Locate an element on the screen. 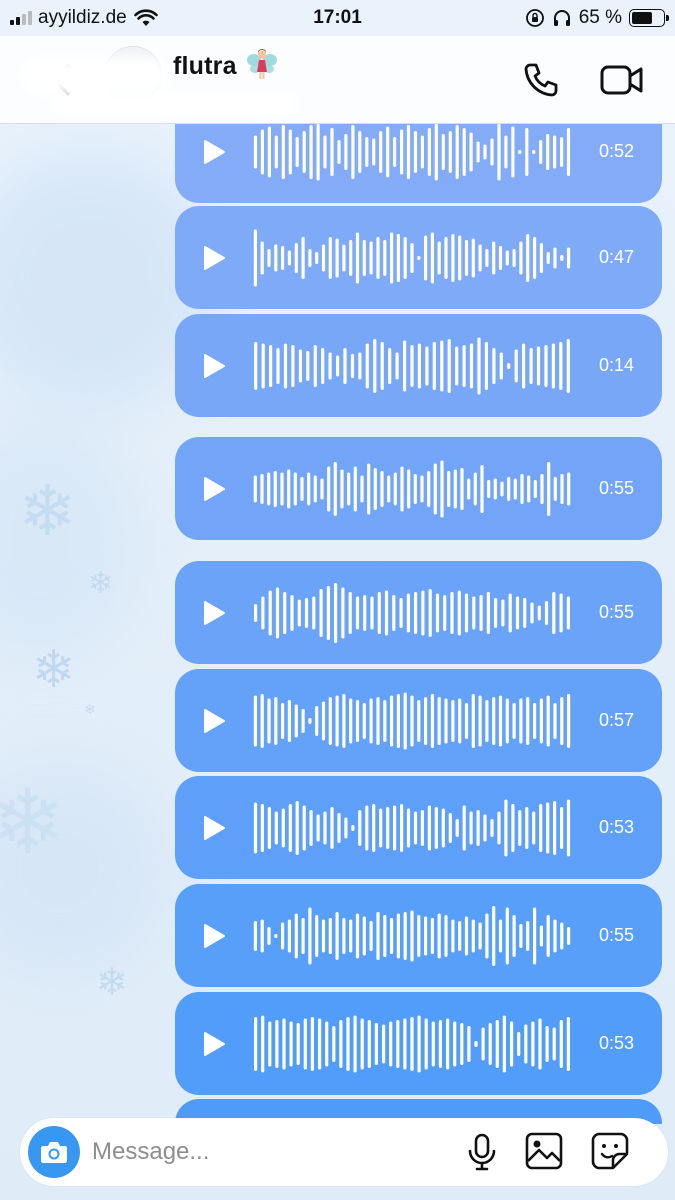 The width and height of the screenshot is (675, 1200). voice-duration: 0:14 is located at coordinates (616, 364).